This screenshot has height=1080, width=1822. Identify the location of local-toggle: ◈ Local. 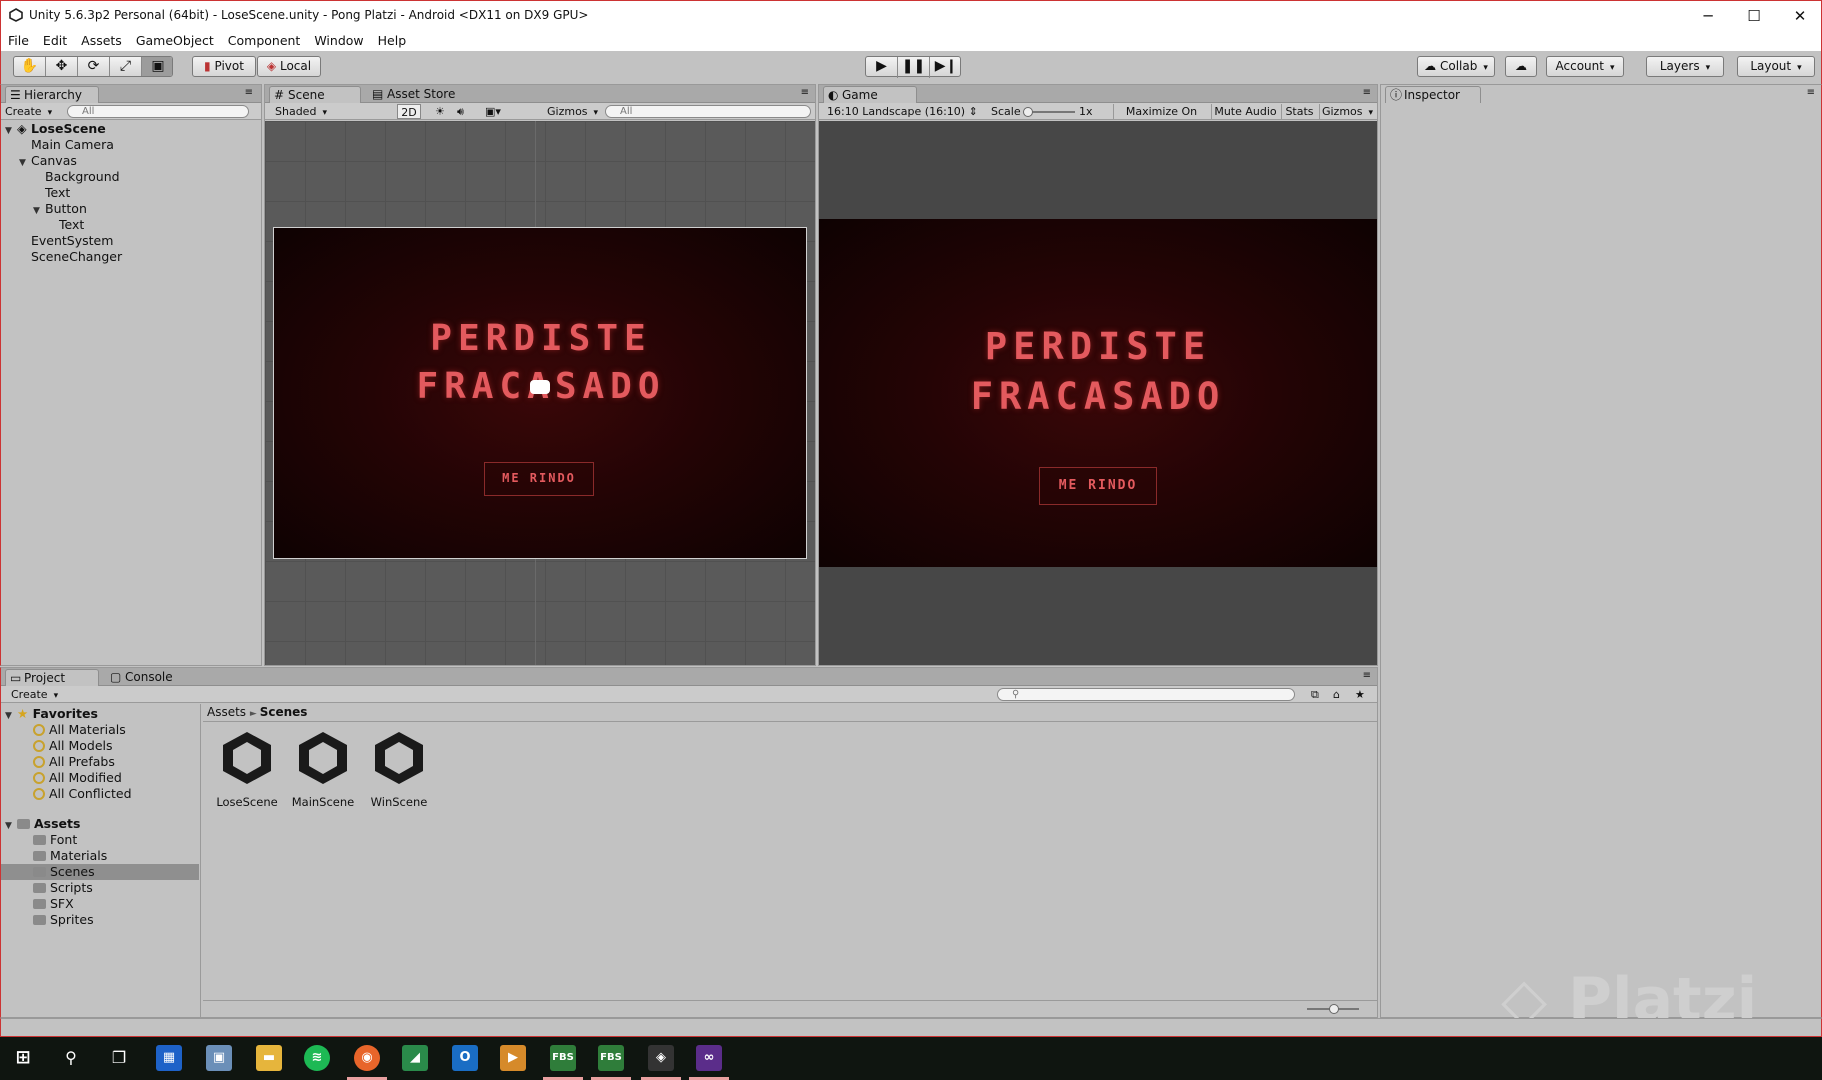
(289, 66).